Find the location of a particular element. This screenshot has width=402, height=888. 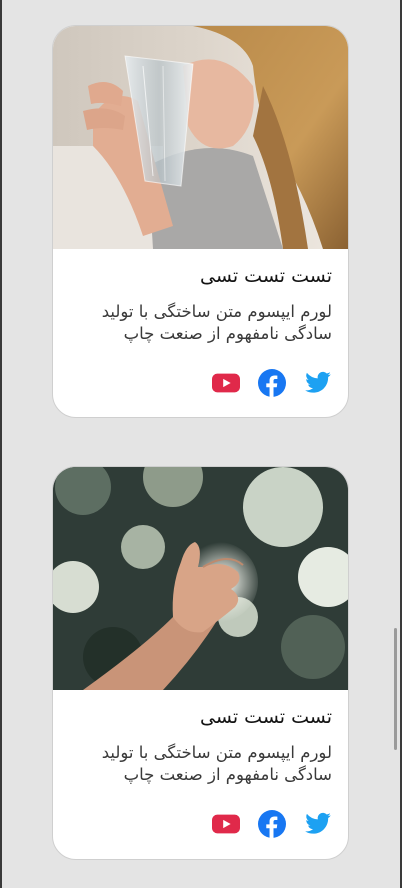

scrollbar-thumb is located at coordinates (395, 689).